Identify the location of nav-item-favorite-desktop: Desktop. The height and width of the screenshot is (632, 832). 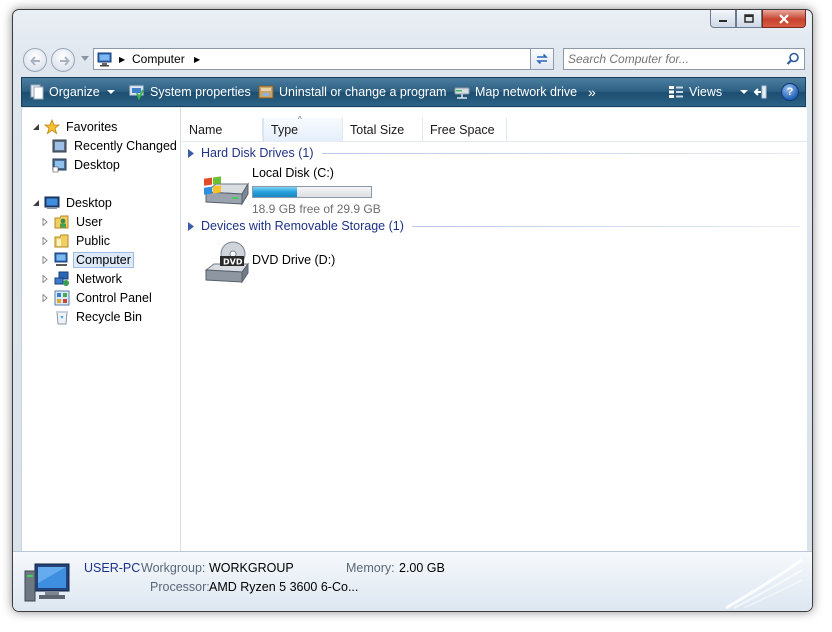
(86, 164).